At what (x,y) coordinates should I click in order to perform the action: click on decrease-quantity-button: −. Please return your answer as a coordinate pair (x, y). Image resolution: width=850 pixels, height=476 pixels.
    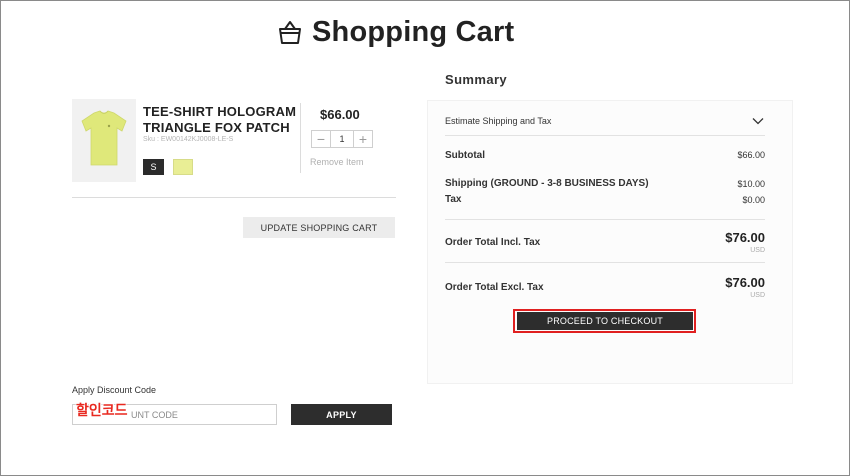
    Looking at the image, I should click on (321, 139).